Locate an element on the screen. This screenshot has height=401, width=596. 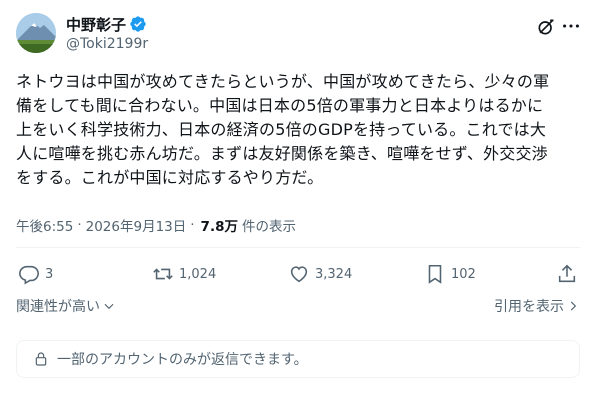
retweet-count: 1,024 is located at coordinates (198, 274).